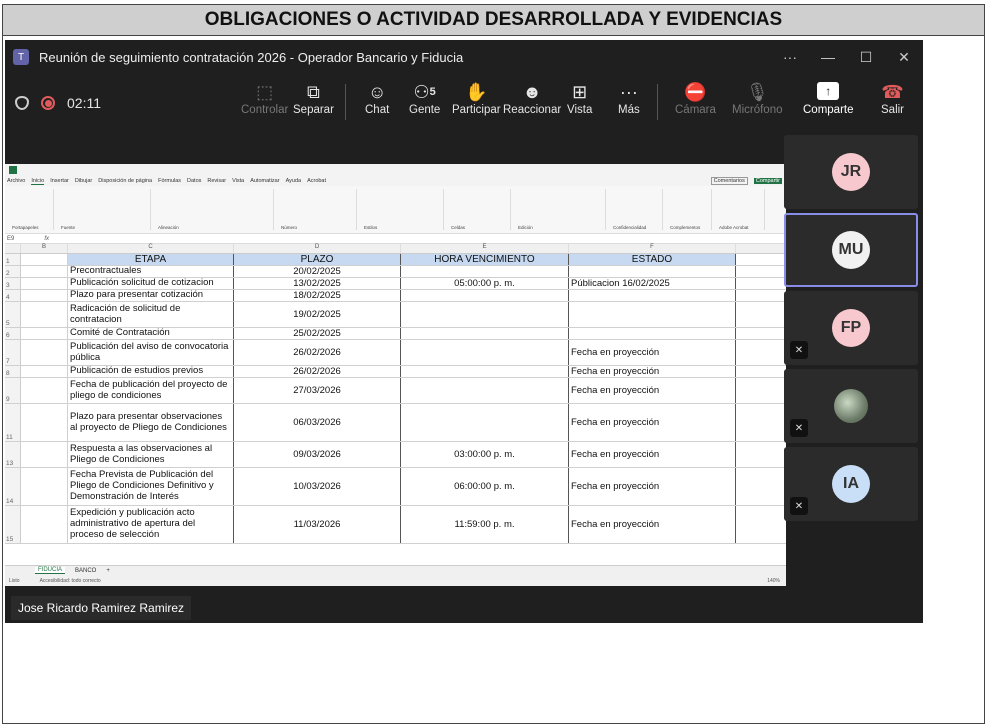  Describe the element at coordinates (108, 571) in the screenshot. I see `add-sheet-button: +` at that location.